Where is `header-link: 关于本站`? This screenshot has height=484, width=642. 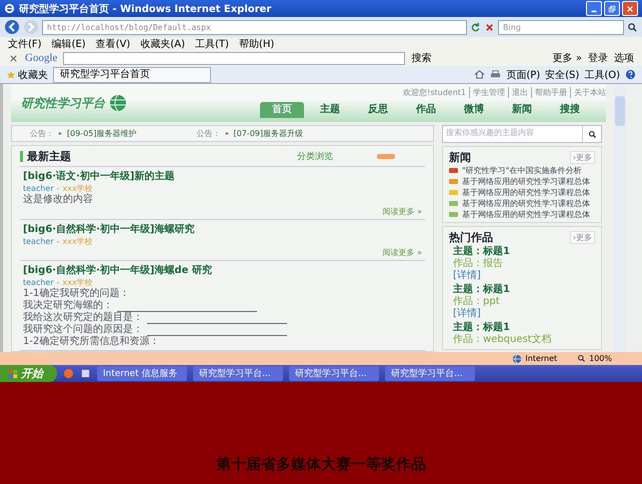 header-link: 关于本站 is located at coordinates (588, 92).